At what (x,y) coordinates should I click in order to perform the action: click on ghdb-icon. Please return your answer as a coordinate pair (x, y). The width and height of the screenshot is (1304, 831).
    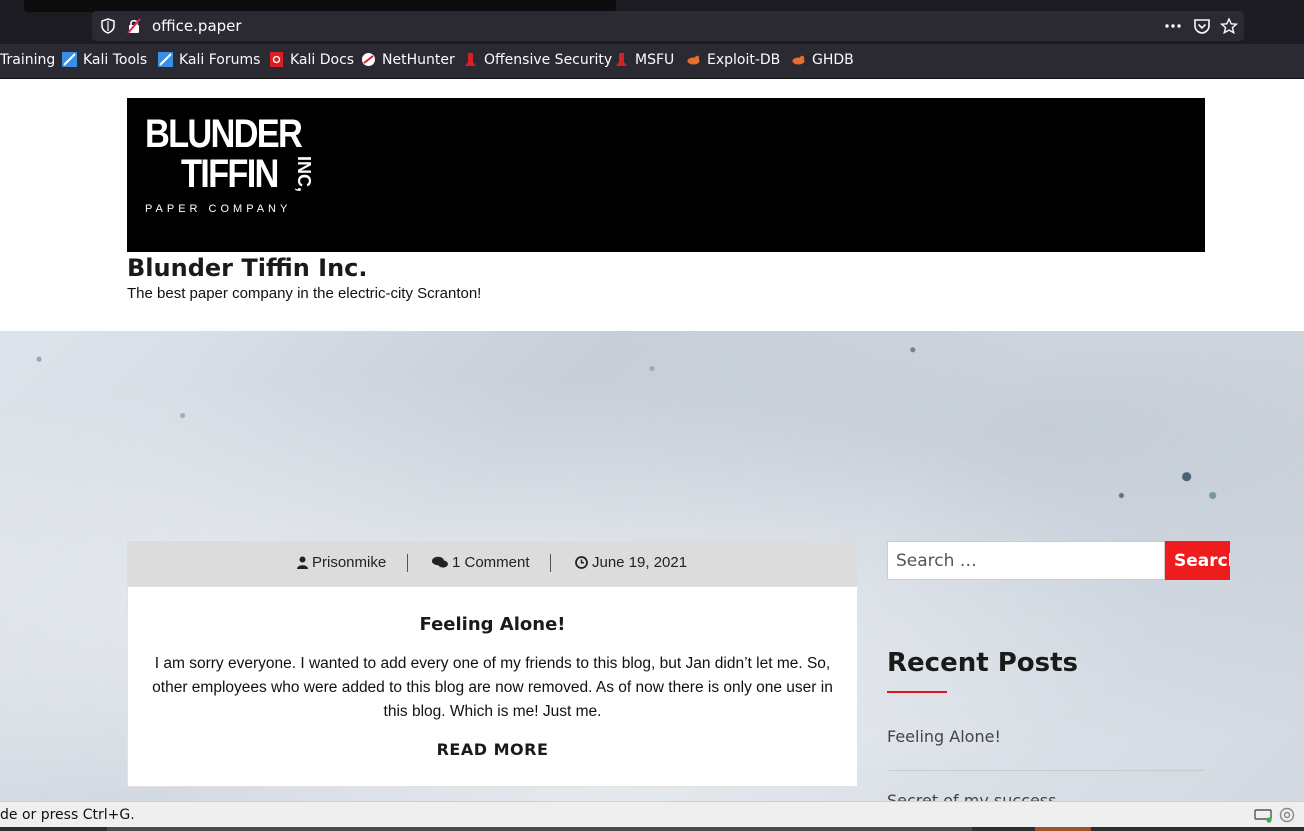
    Looking at the image, I should click on (798, 60).